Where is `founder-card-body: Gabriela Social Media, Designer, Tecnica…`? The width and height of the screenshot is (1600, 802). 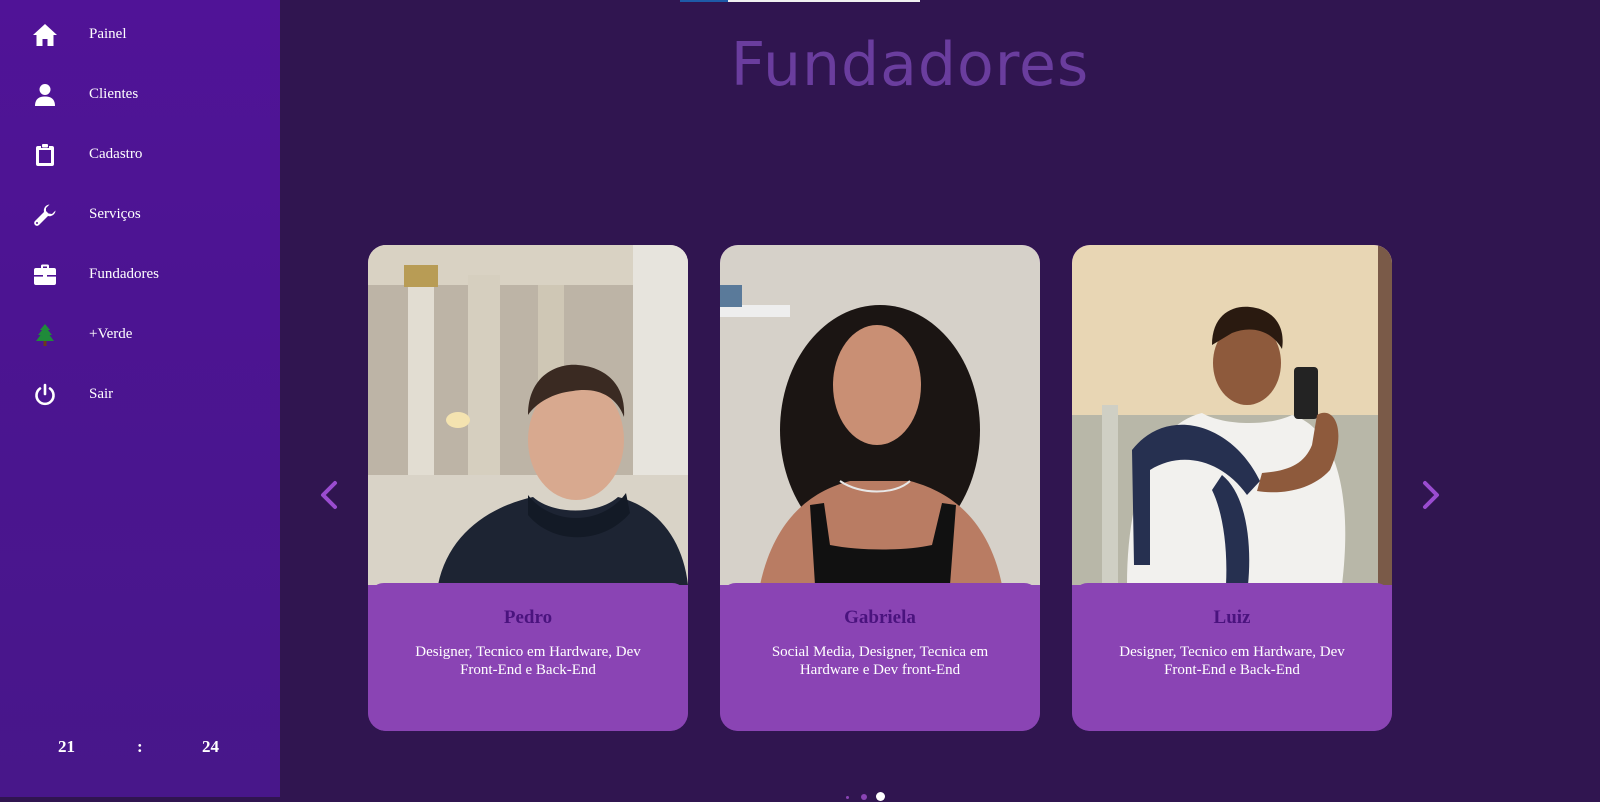
founder-card-body: Gabriela Social Media, Designer, Tecnica… is located at coordinates (880, 657).